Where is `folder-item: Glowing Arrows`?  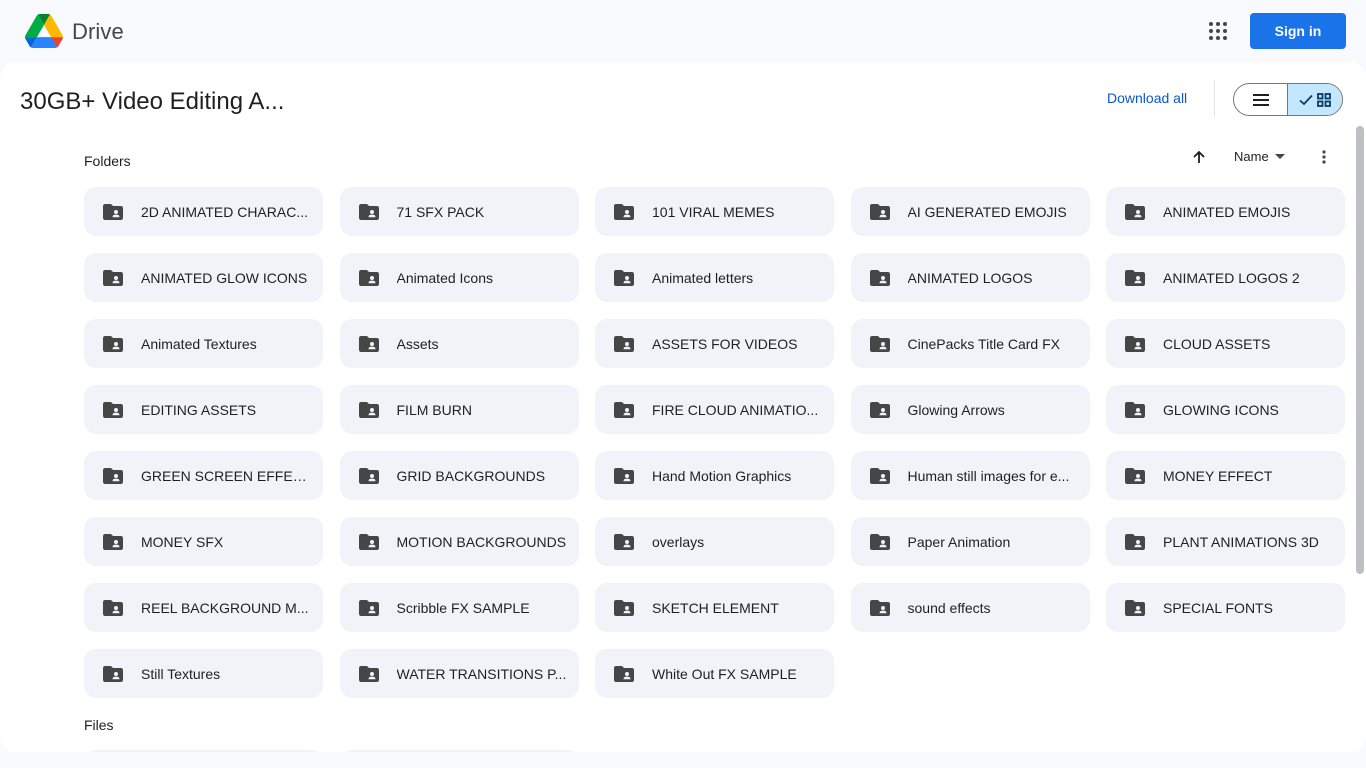 folder-item: Glowing Arrows is located at coordinates (970, 409).